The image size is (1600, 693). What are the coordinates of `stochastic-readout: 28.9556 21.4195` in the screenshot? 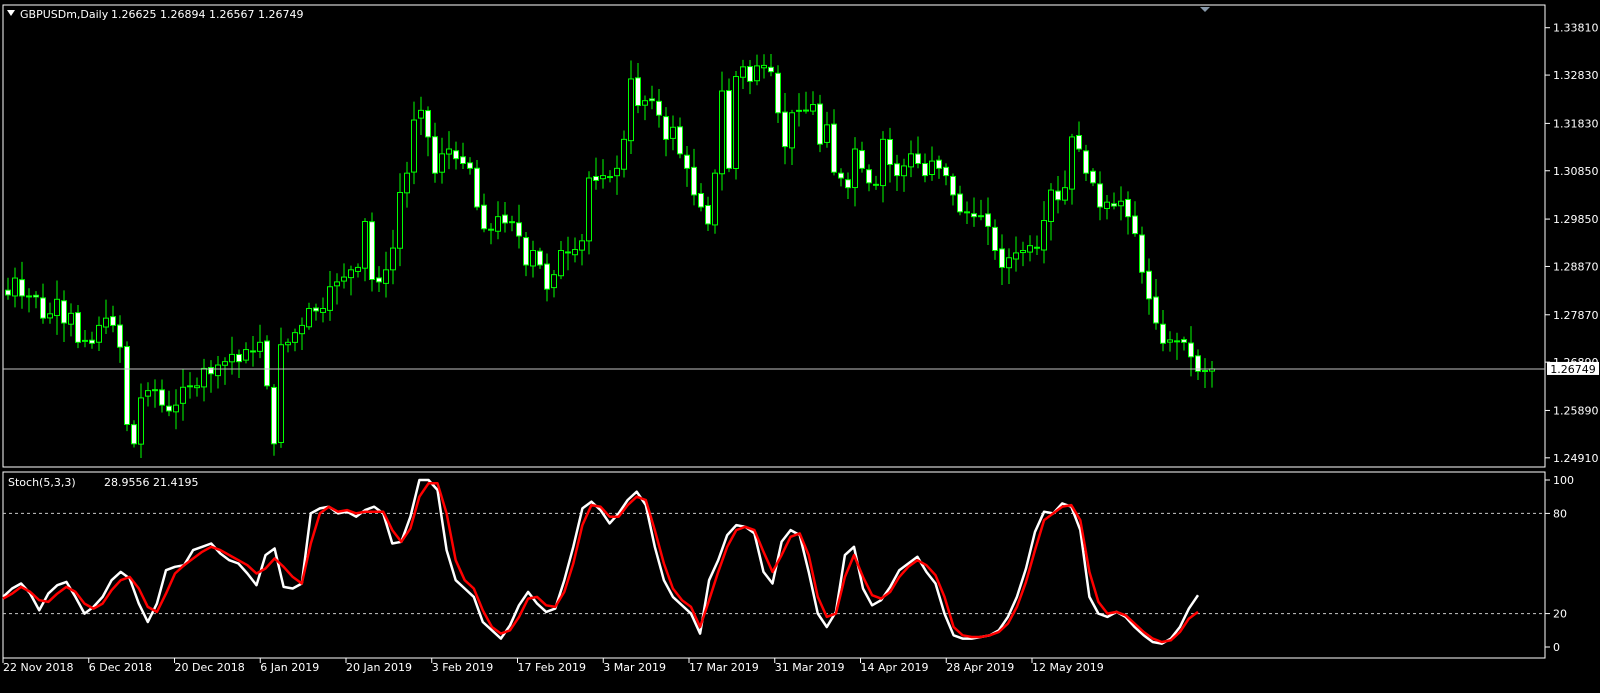 It's located at (151, 482).